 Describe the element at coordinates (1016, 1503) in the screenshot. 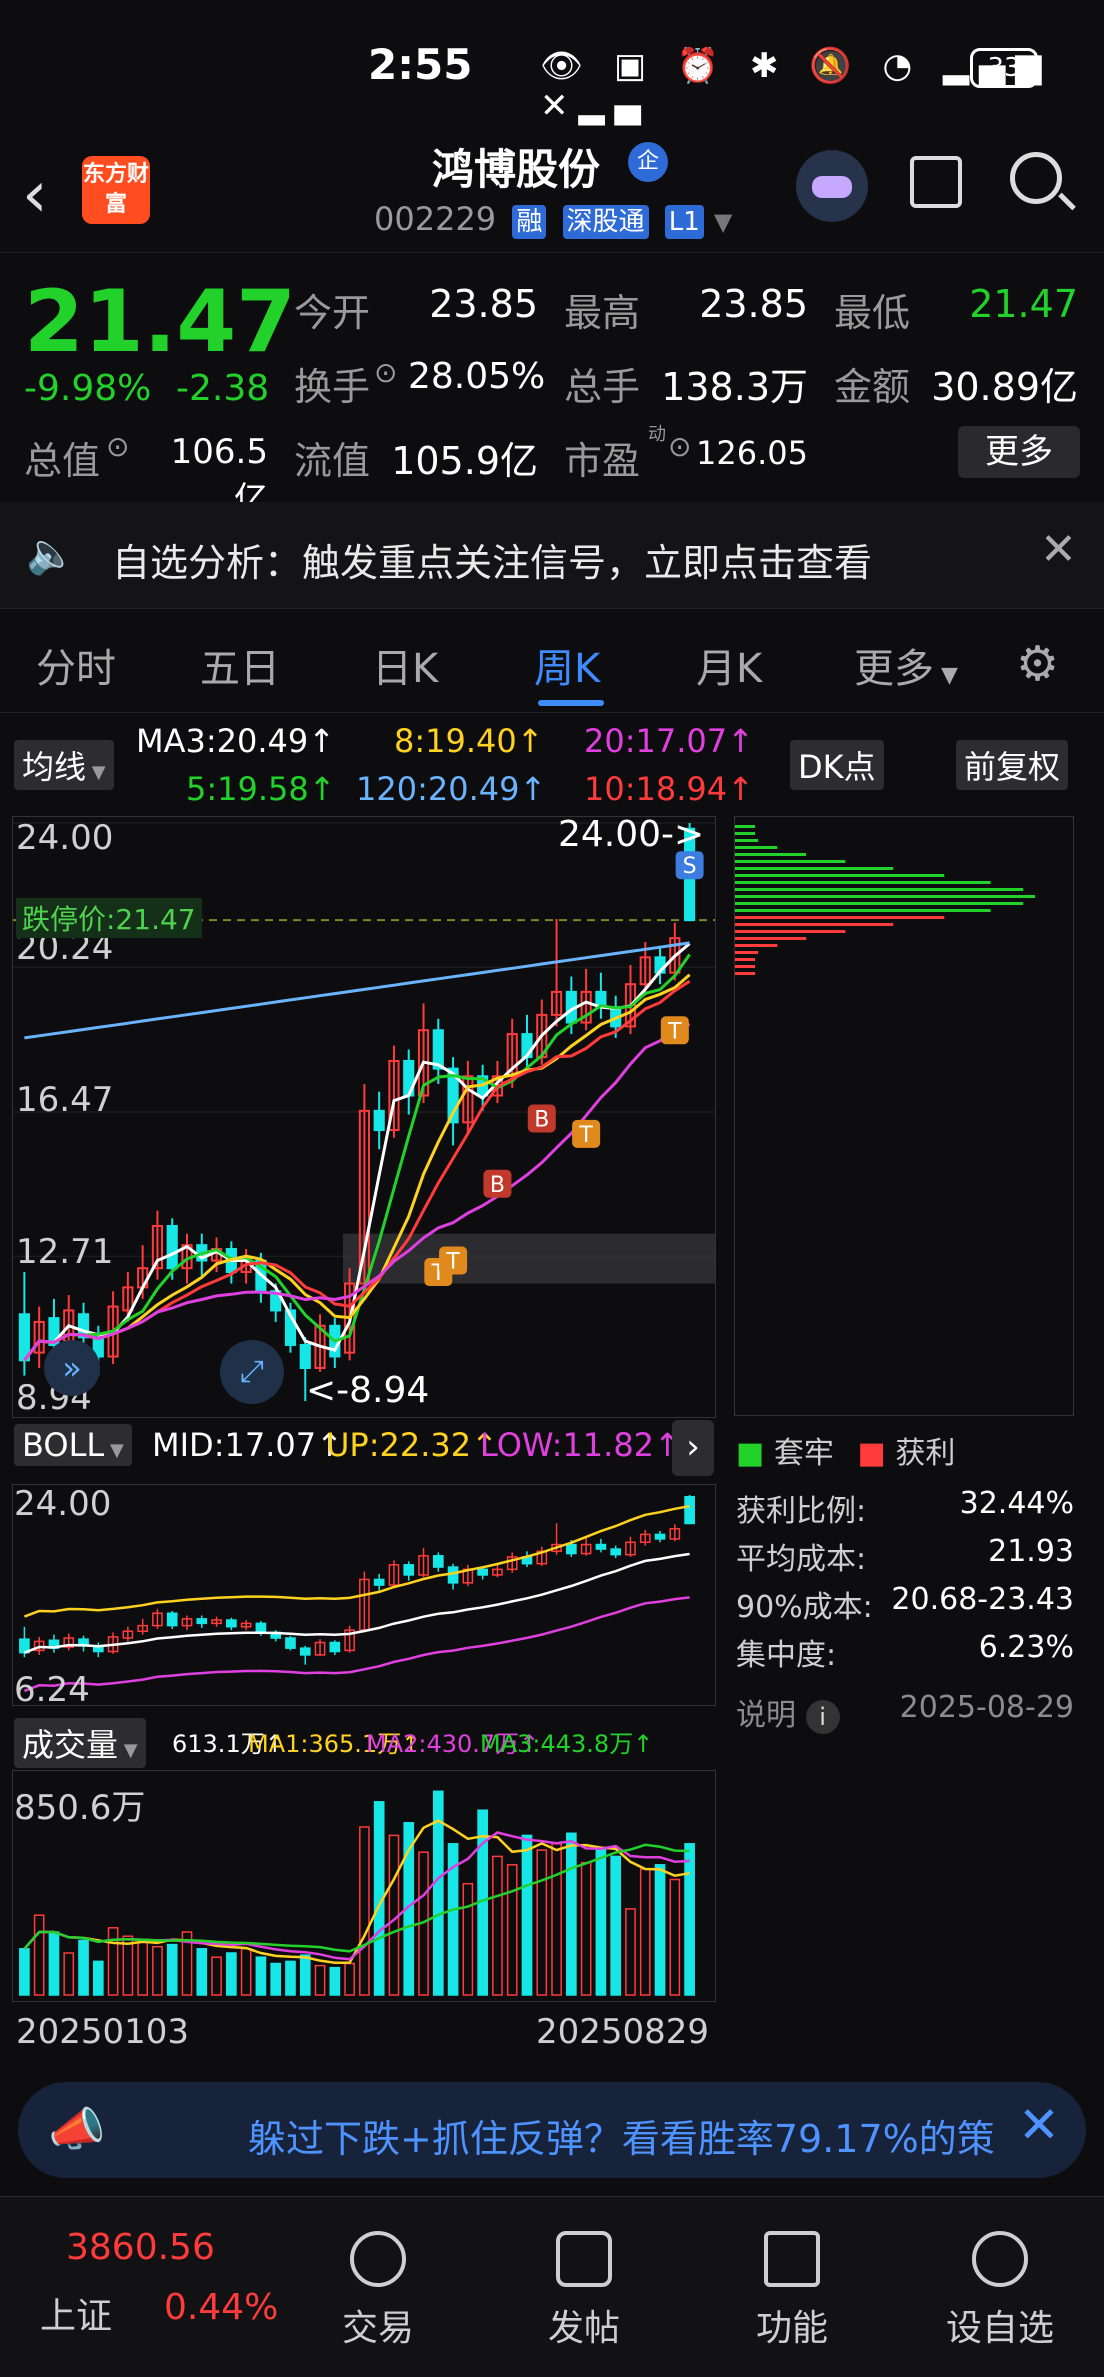

I see `chip-profit-ratio-value: 32.44%` at that location.